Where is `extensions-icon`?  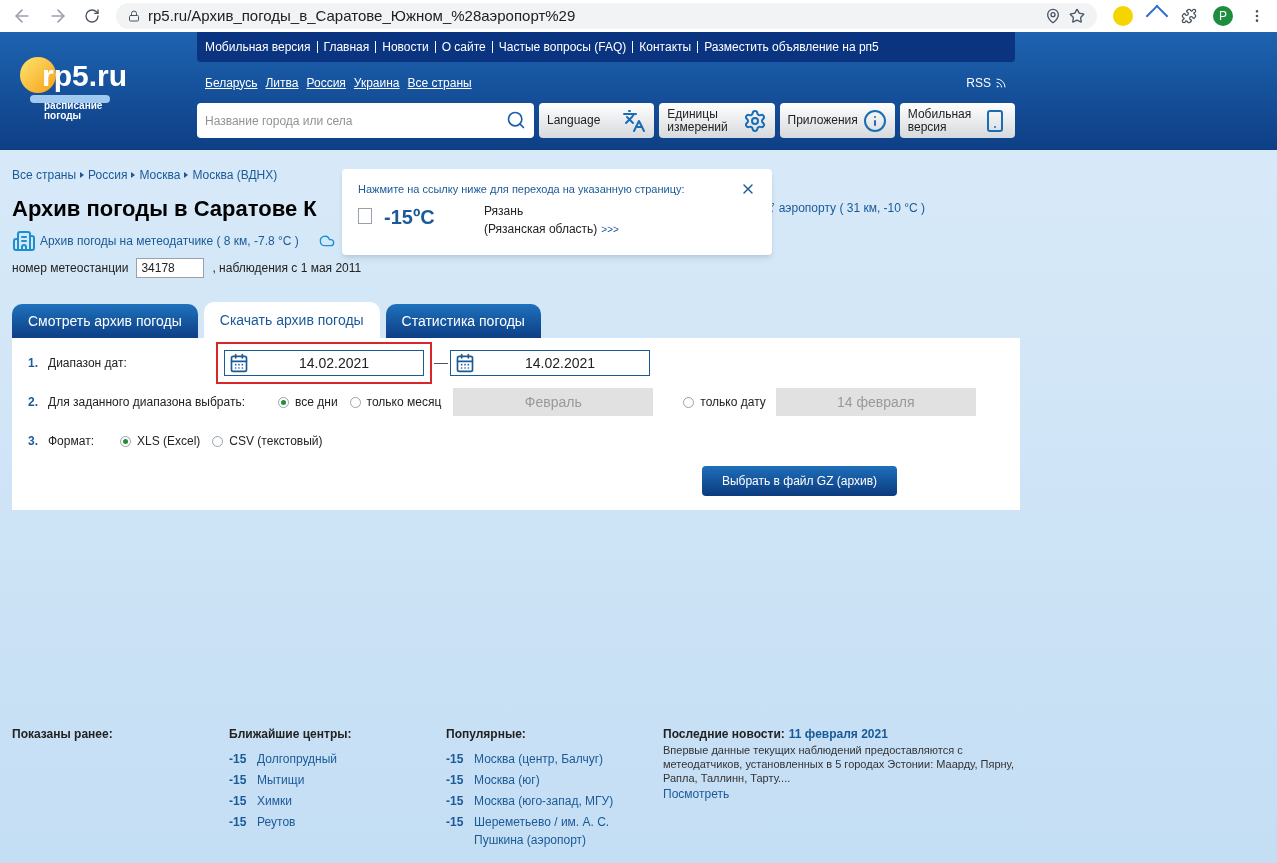
extensions-icon is located at coordinates (1189, 16).